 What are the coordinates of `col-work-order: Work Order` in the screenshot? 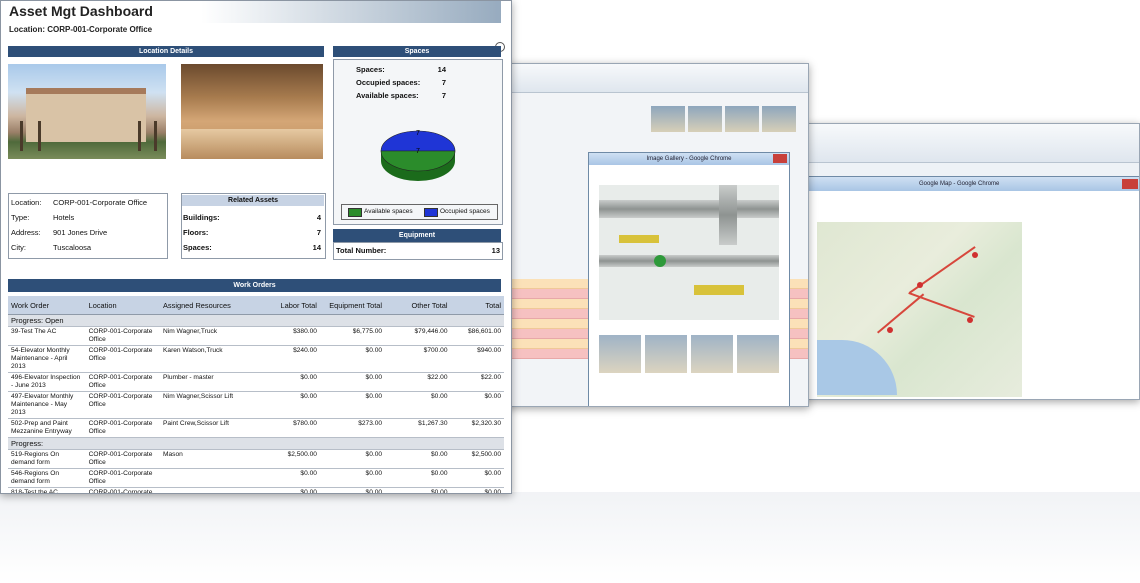 It's located at (47, 305).